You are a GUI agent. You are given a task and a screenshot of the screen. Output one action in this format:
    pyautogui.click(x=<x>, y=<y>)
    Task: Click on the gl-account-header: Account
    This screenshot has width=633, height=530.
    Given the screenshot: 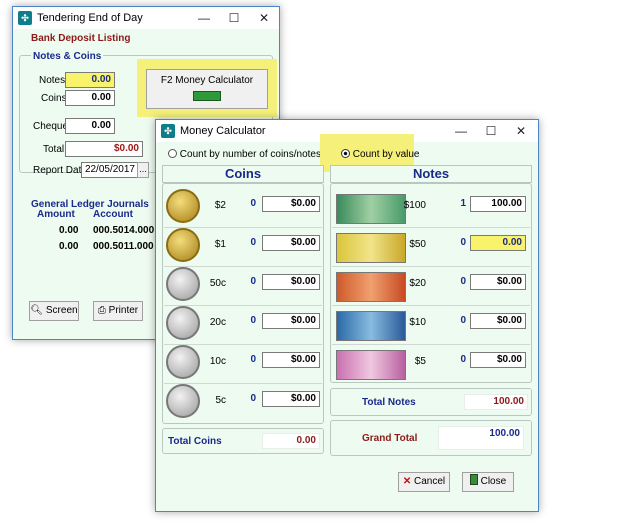 What is the action you would take?
    pyautogui.click(x=113, y=214)
    